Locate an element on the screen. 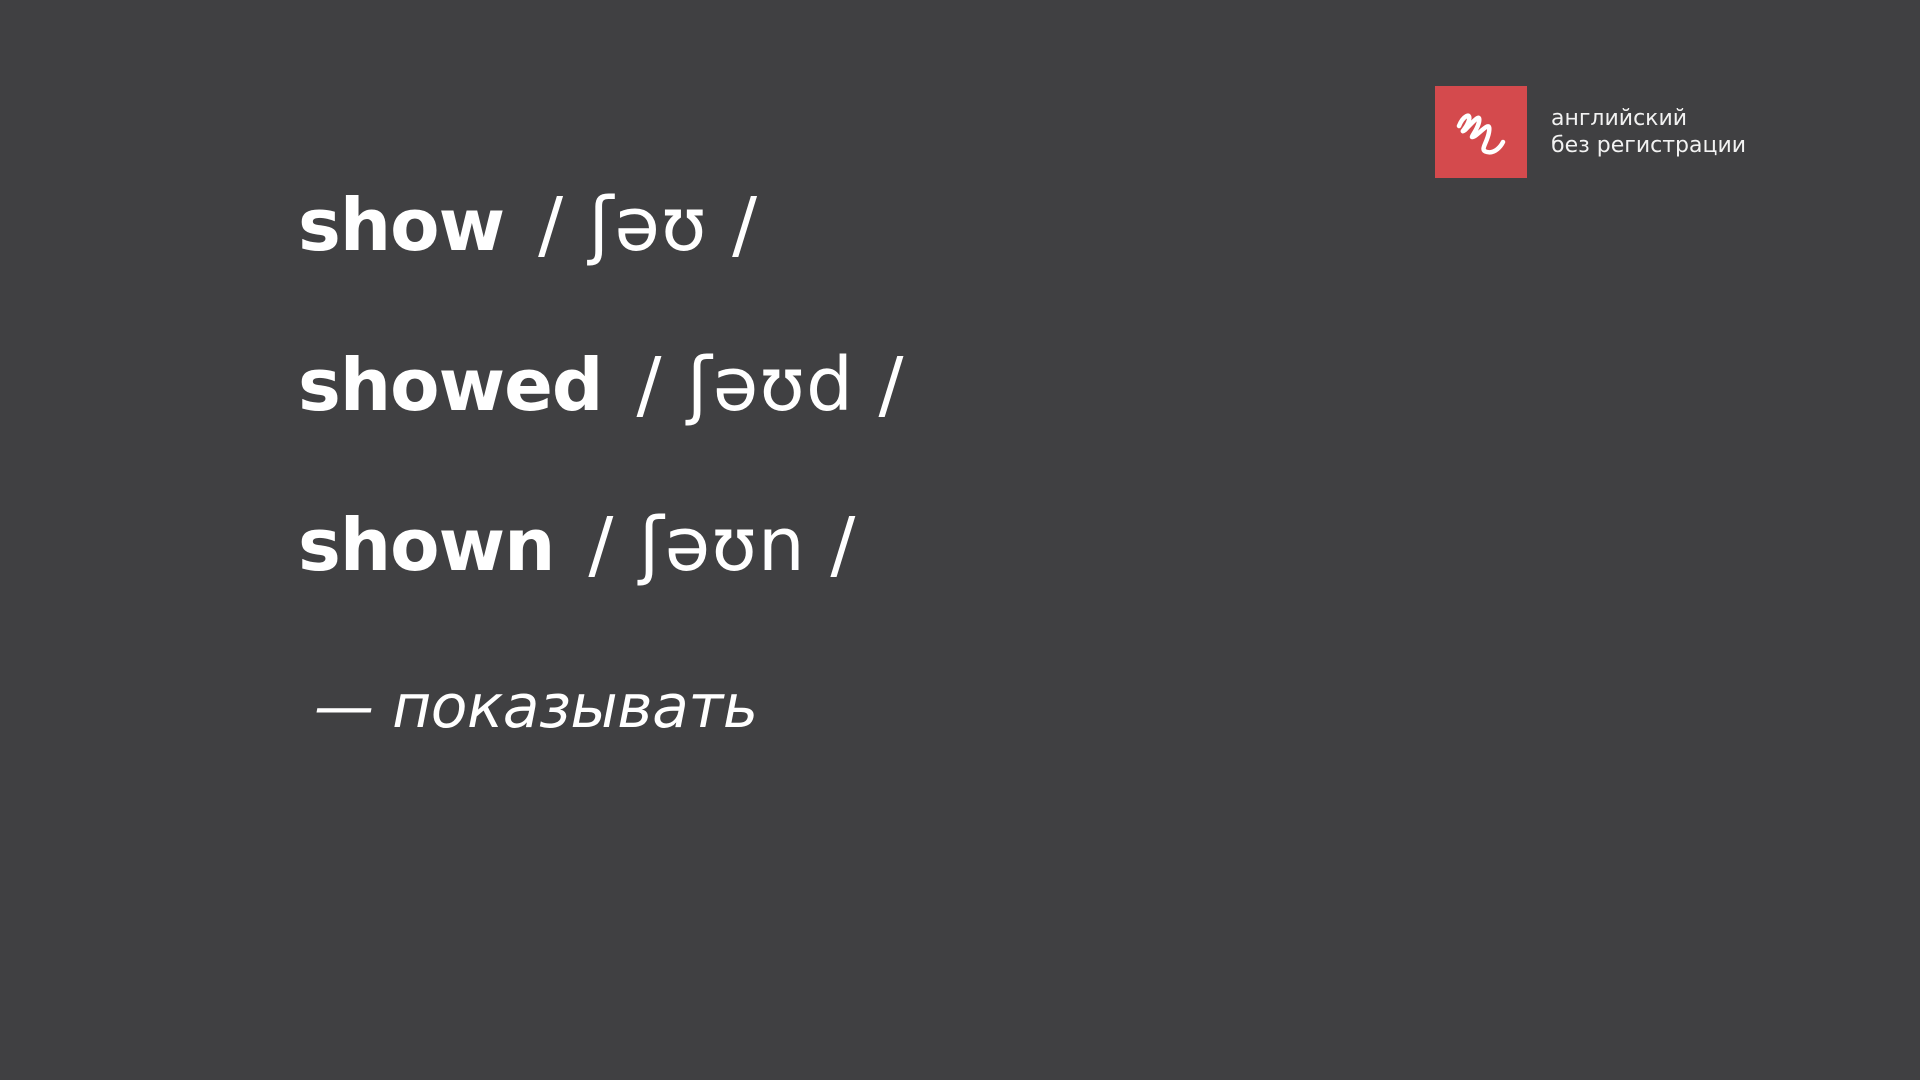 This screenshot has width=1920, height=1080. verb-form-word: shown is located at coordinates (426, 545).